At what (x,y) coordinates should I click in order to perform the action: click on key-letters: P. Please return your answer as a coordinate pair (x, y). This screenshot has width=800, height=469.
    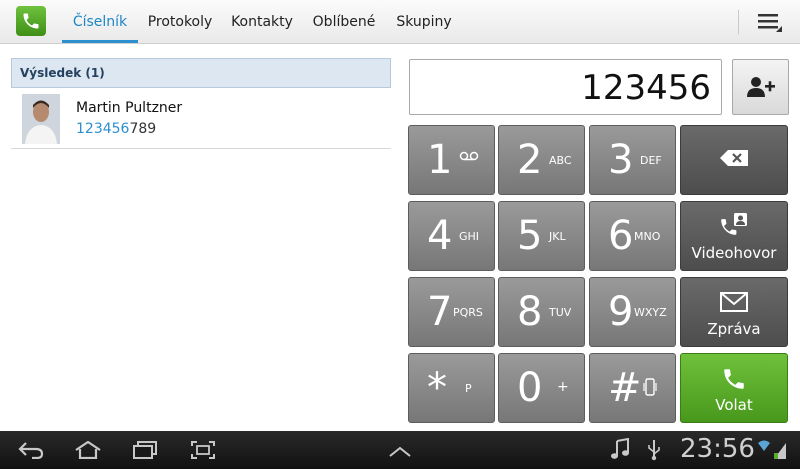
    Looking at the image, I should click on (468, 388).